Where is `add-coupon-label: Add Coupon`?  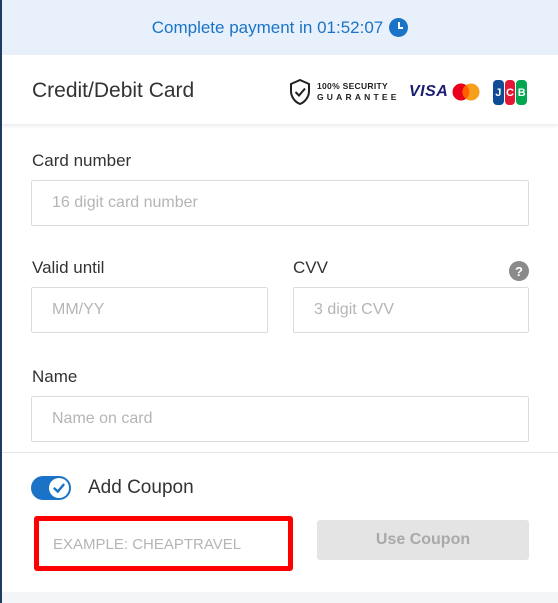
add-coupon-label: Add Coupon is located at coordinates (141, 487).